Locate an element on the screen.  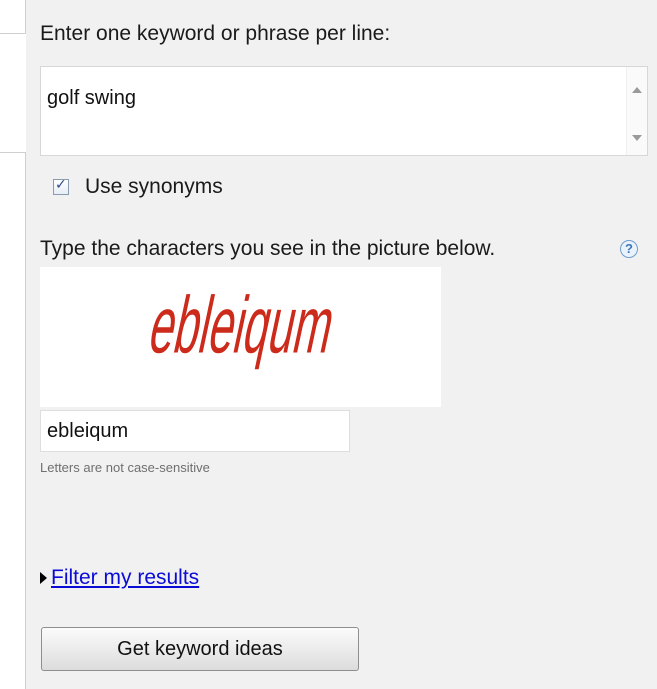
left-tab-edge-top is located at coordinates (13, 17).